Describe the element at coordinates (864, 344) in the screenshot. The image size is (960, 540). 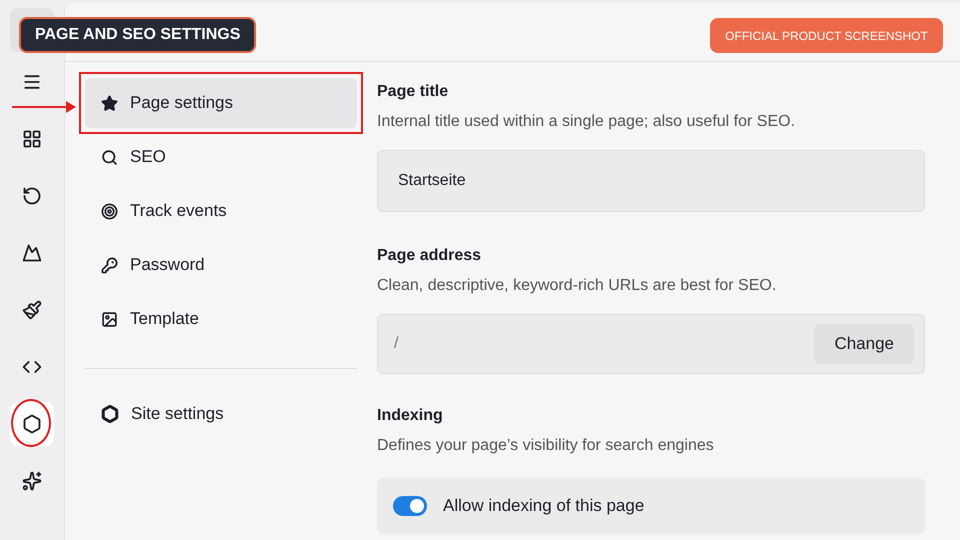
I see `change-button: Change` at that location.